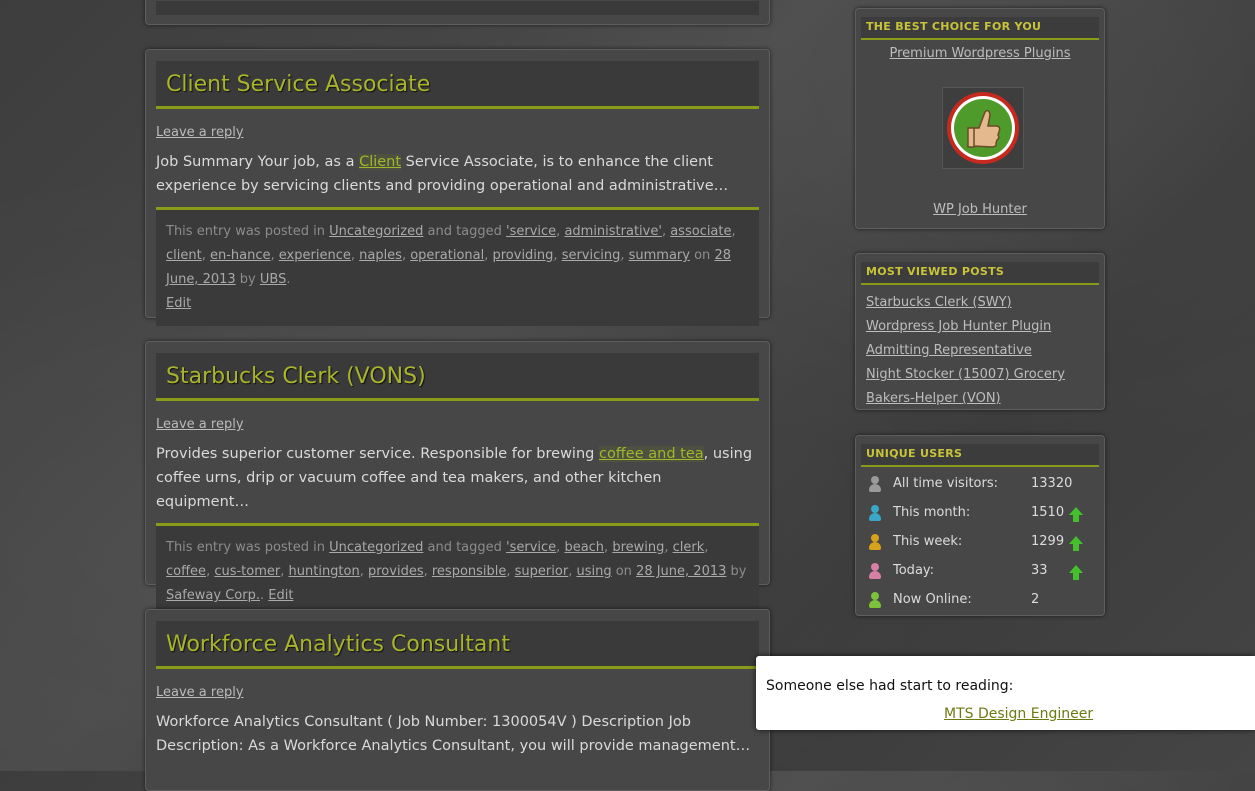  Describe the element at coordinates (638, 547) in the screenshot. I see `tag-link: brewing` at that location.